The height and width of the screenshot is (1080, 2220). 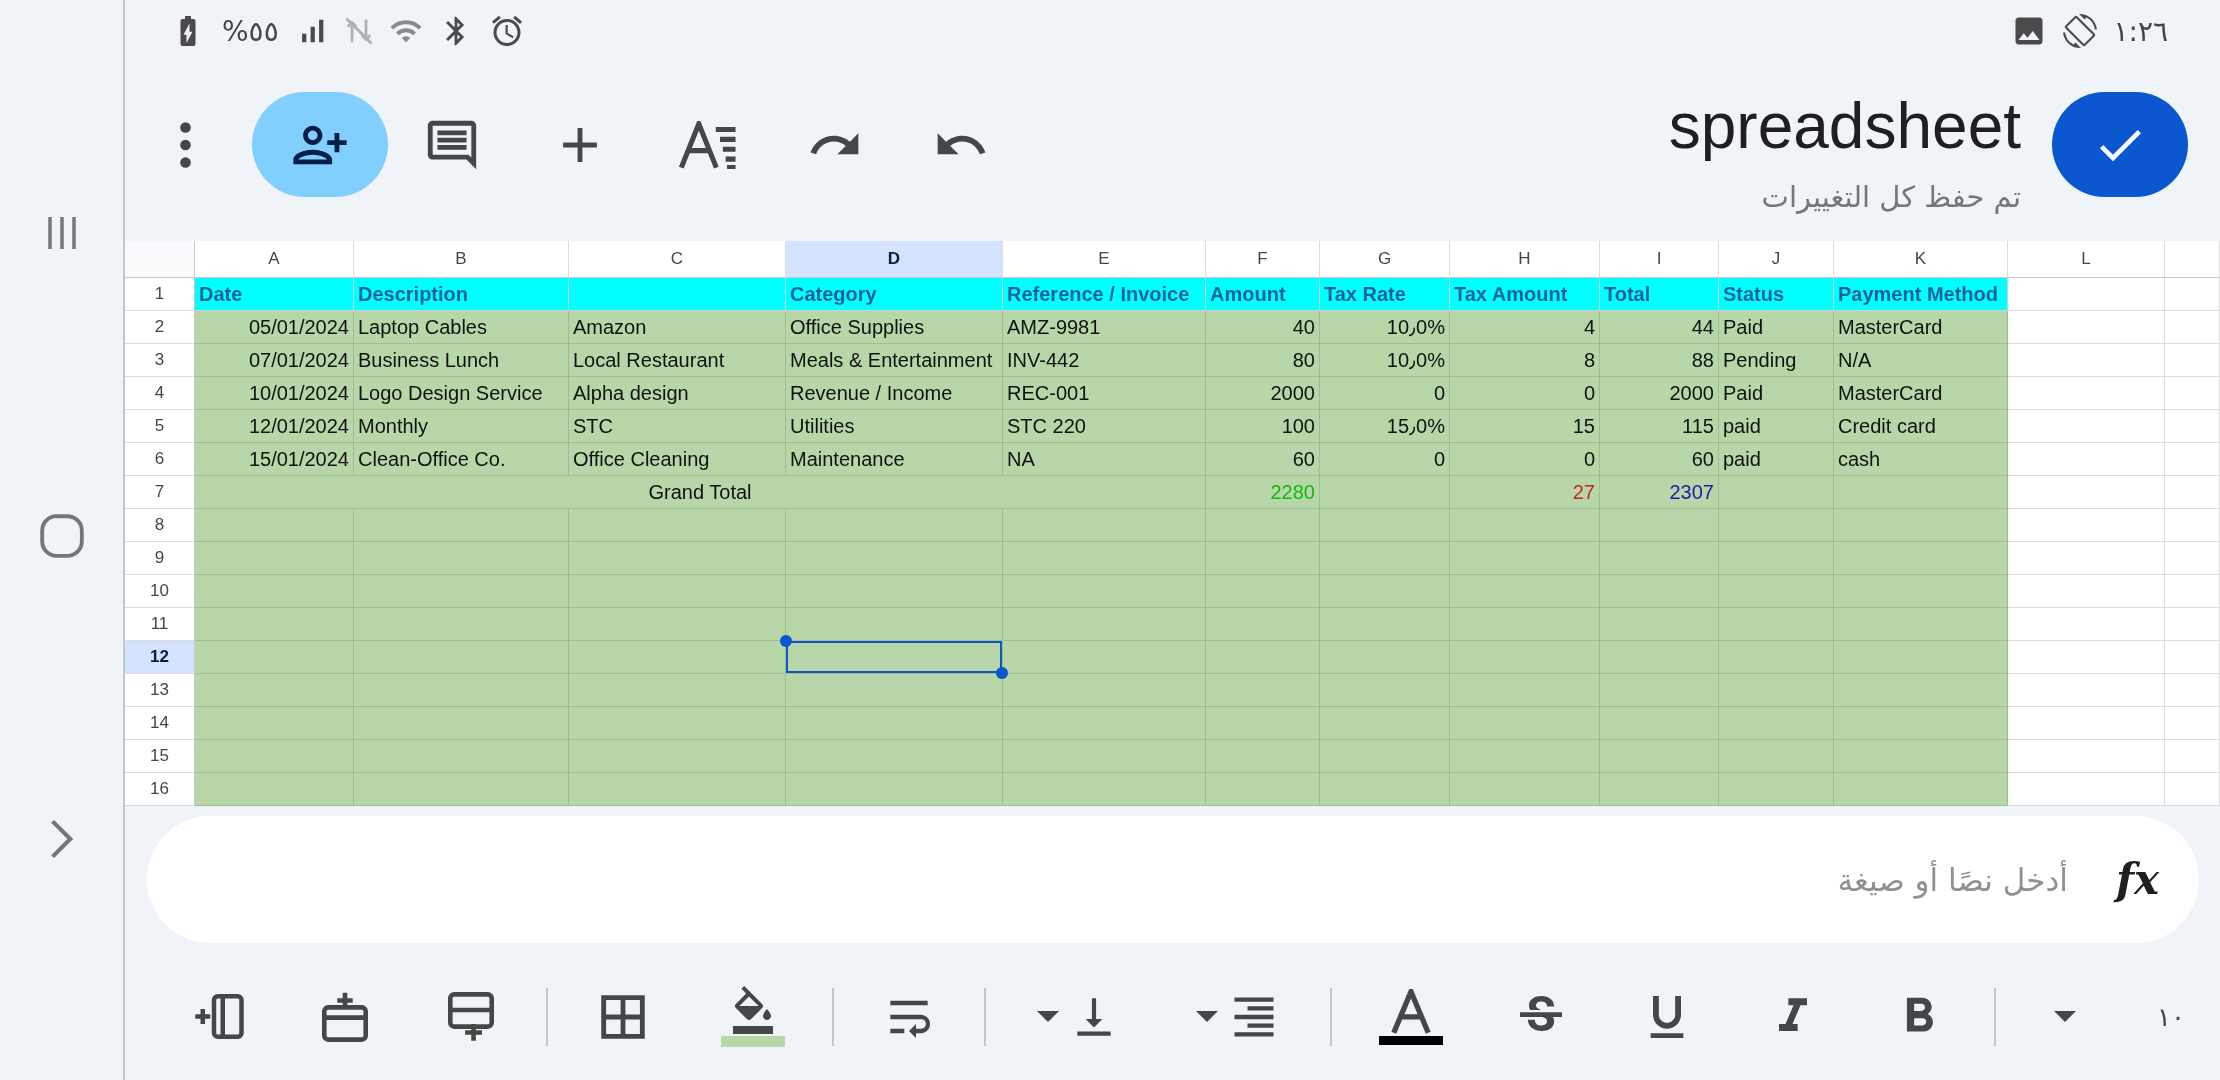 What do you see at coordinates (1659, 360) in the screenshot?
I see `table-cell: 88` at bounding box center [1659, 360].